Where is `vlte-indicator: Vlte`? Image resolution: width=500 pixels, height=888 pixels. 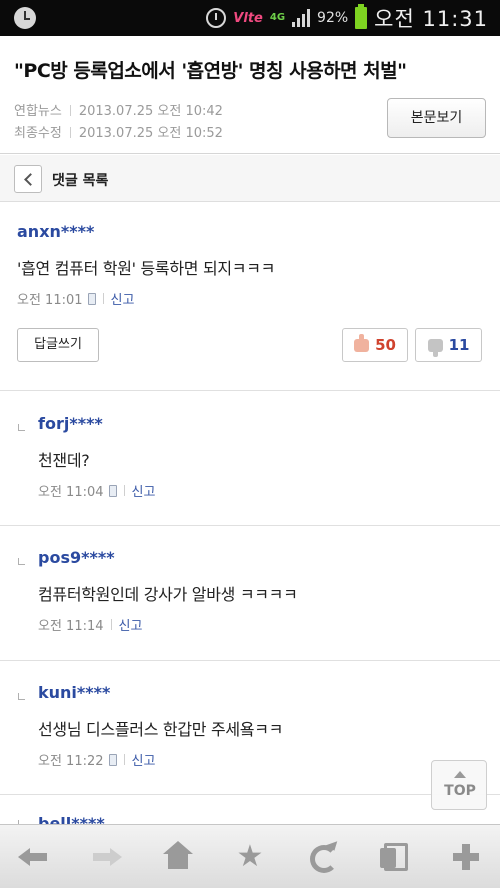
vlte-indicator: Vlte is located at coordinates (248, 18).